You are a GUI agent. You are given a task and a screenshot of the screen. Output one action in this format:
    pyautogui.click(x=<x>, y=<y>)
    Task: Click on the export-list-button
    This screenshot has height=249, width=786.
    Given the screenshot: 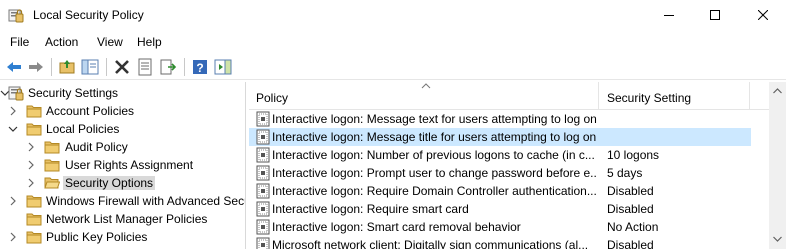 What is the action you would take?
    pyautogui.click(x=168, y=67)
    